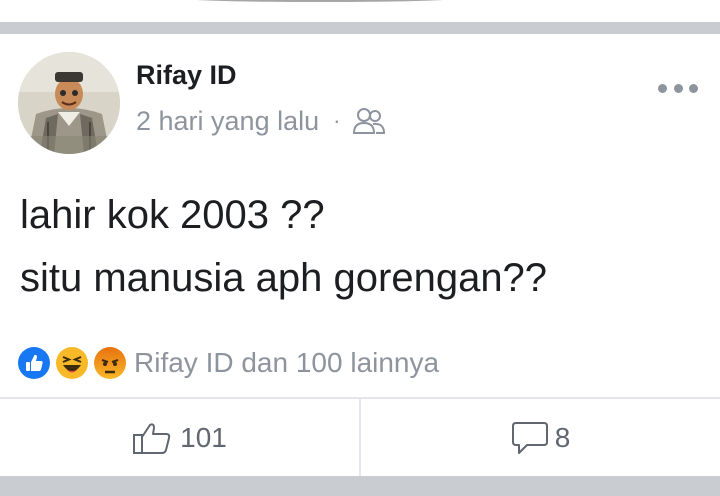  Describe the element at coordinates (360, 28) in the screenshot. I see `feed-separator-top` at that location.